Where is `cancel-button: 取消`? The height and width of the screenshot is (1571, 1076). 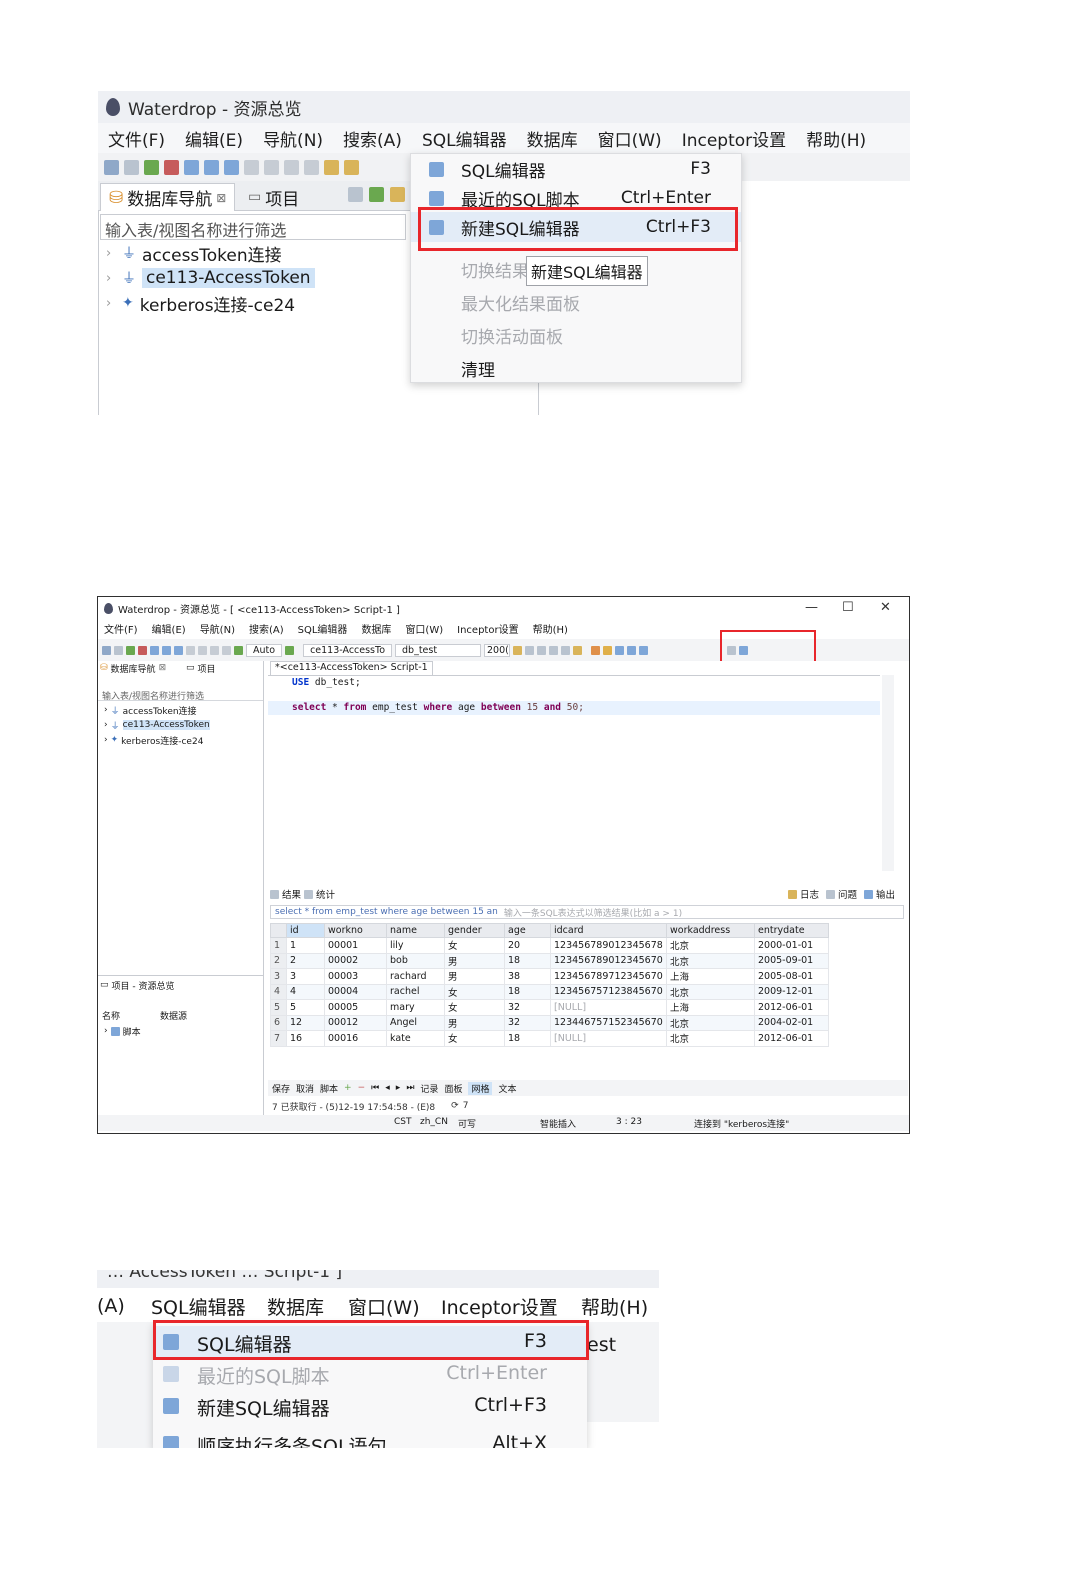
cancel-button: 取消 is located at coordinates (305, 1088).